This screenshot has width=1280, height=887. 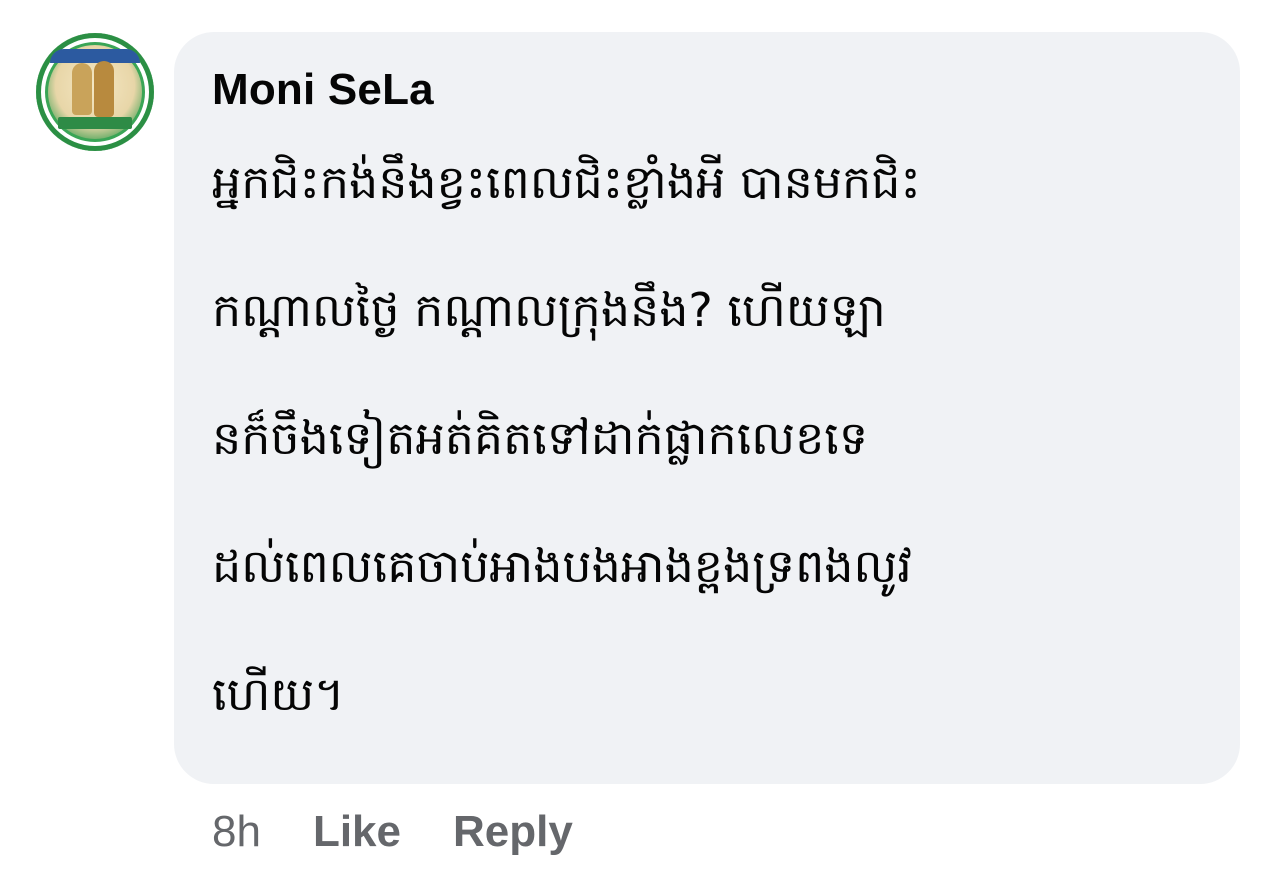 What do you see at coordinates (95, 123) in the screenshot?
I see `avatar-banner` at bounding box center [95, 123].